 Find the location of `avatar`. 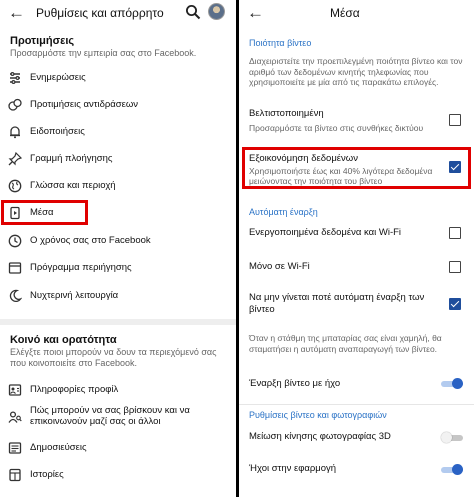

avatar is located at coordinates (216, 11).